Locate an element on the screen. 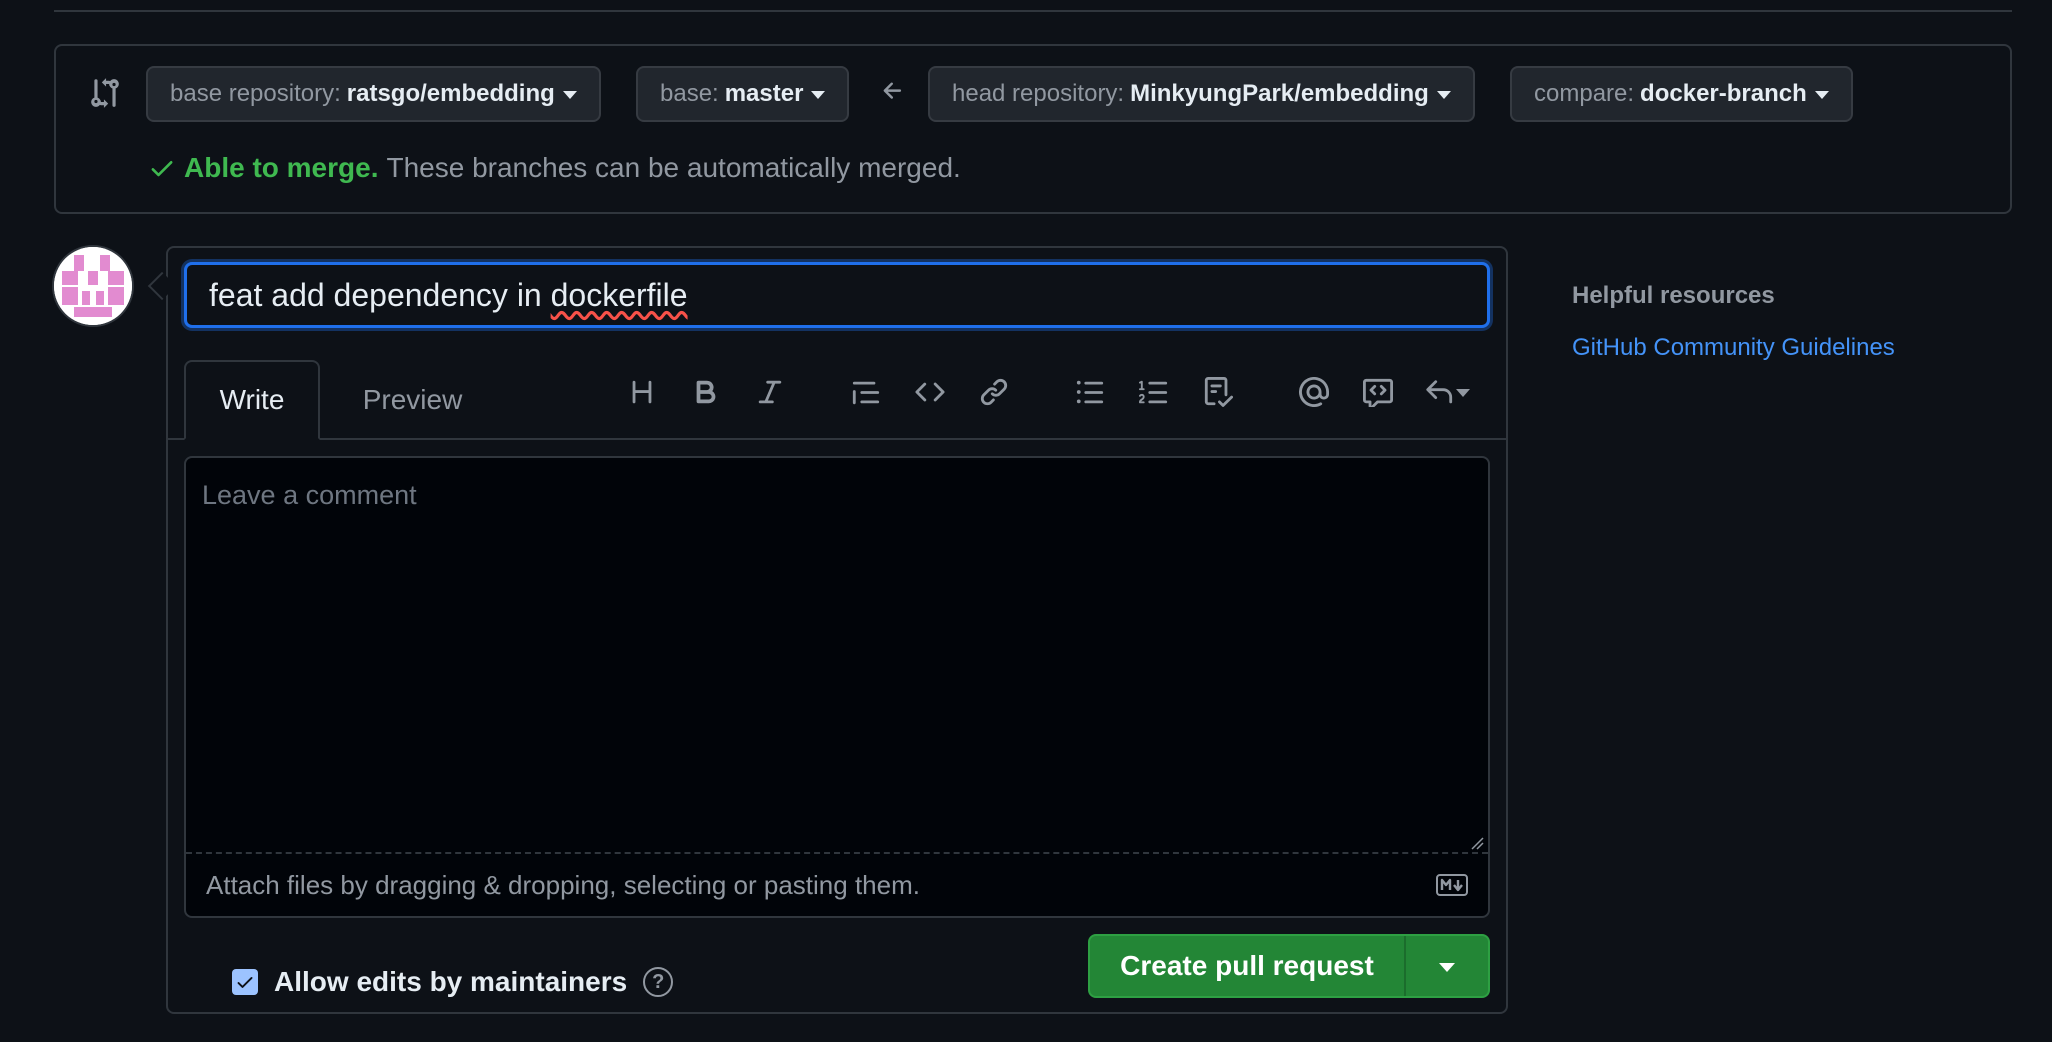 This screenshot has width=2052, height=1042. head-repository-value: MinkyungPark/embedding is located at coordinates (1279, 93).